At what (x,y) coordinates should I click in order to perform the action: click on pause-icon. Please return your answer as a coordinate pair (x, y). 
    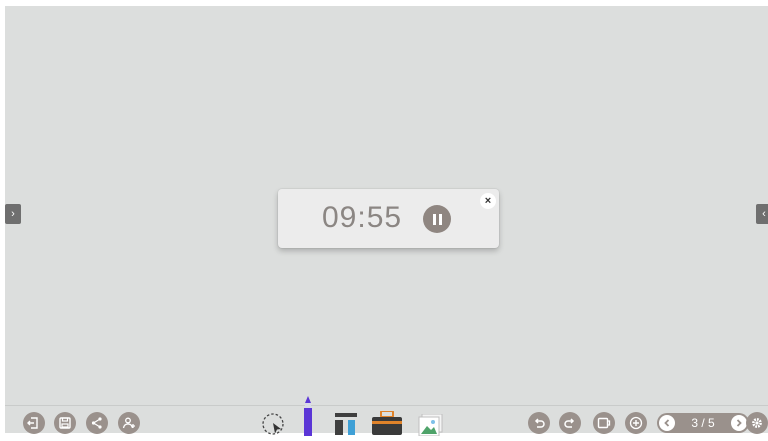
    Looking at the image, I should click on (434, 219).